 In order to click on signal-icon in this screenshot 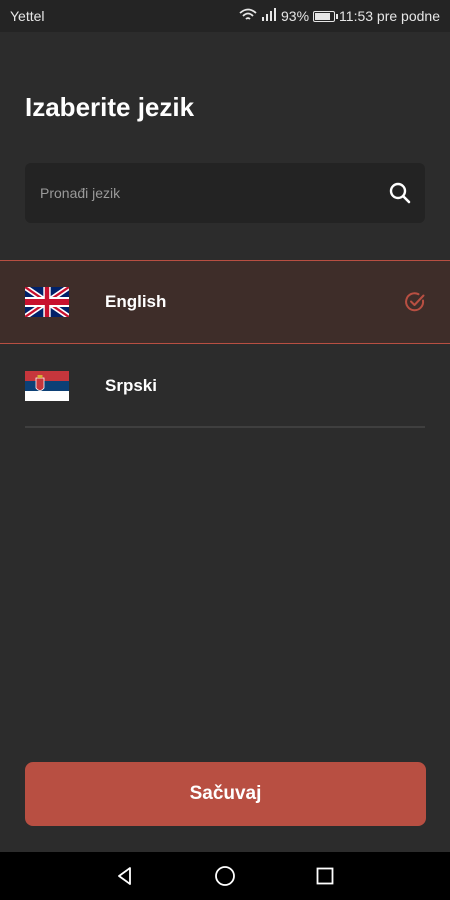, I will do `click(269, 16)`.